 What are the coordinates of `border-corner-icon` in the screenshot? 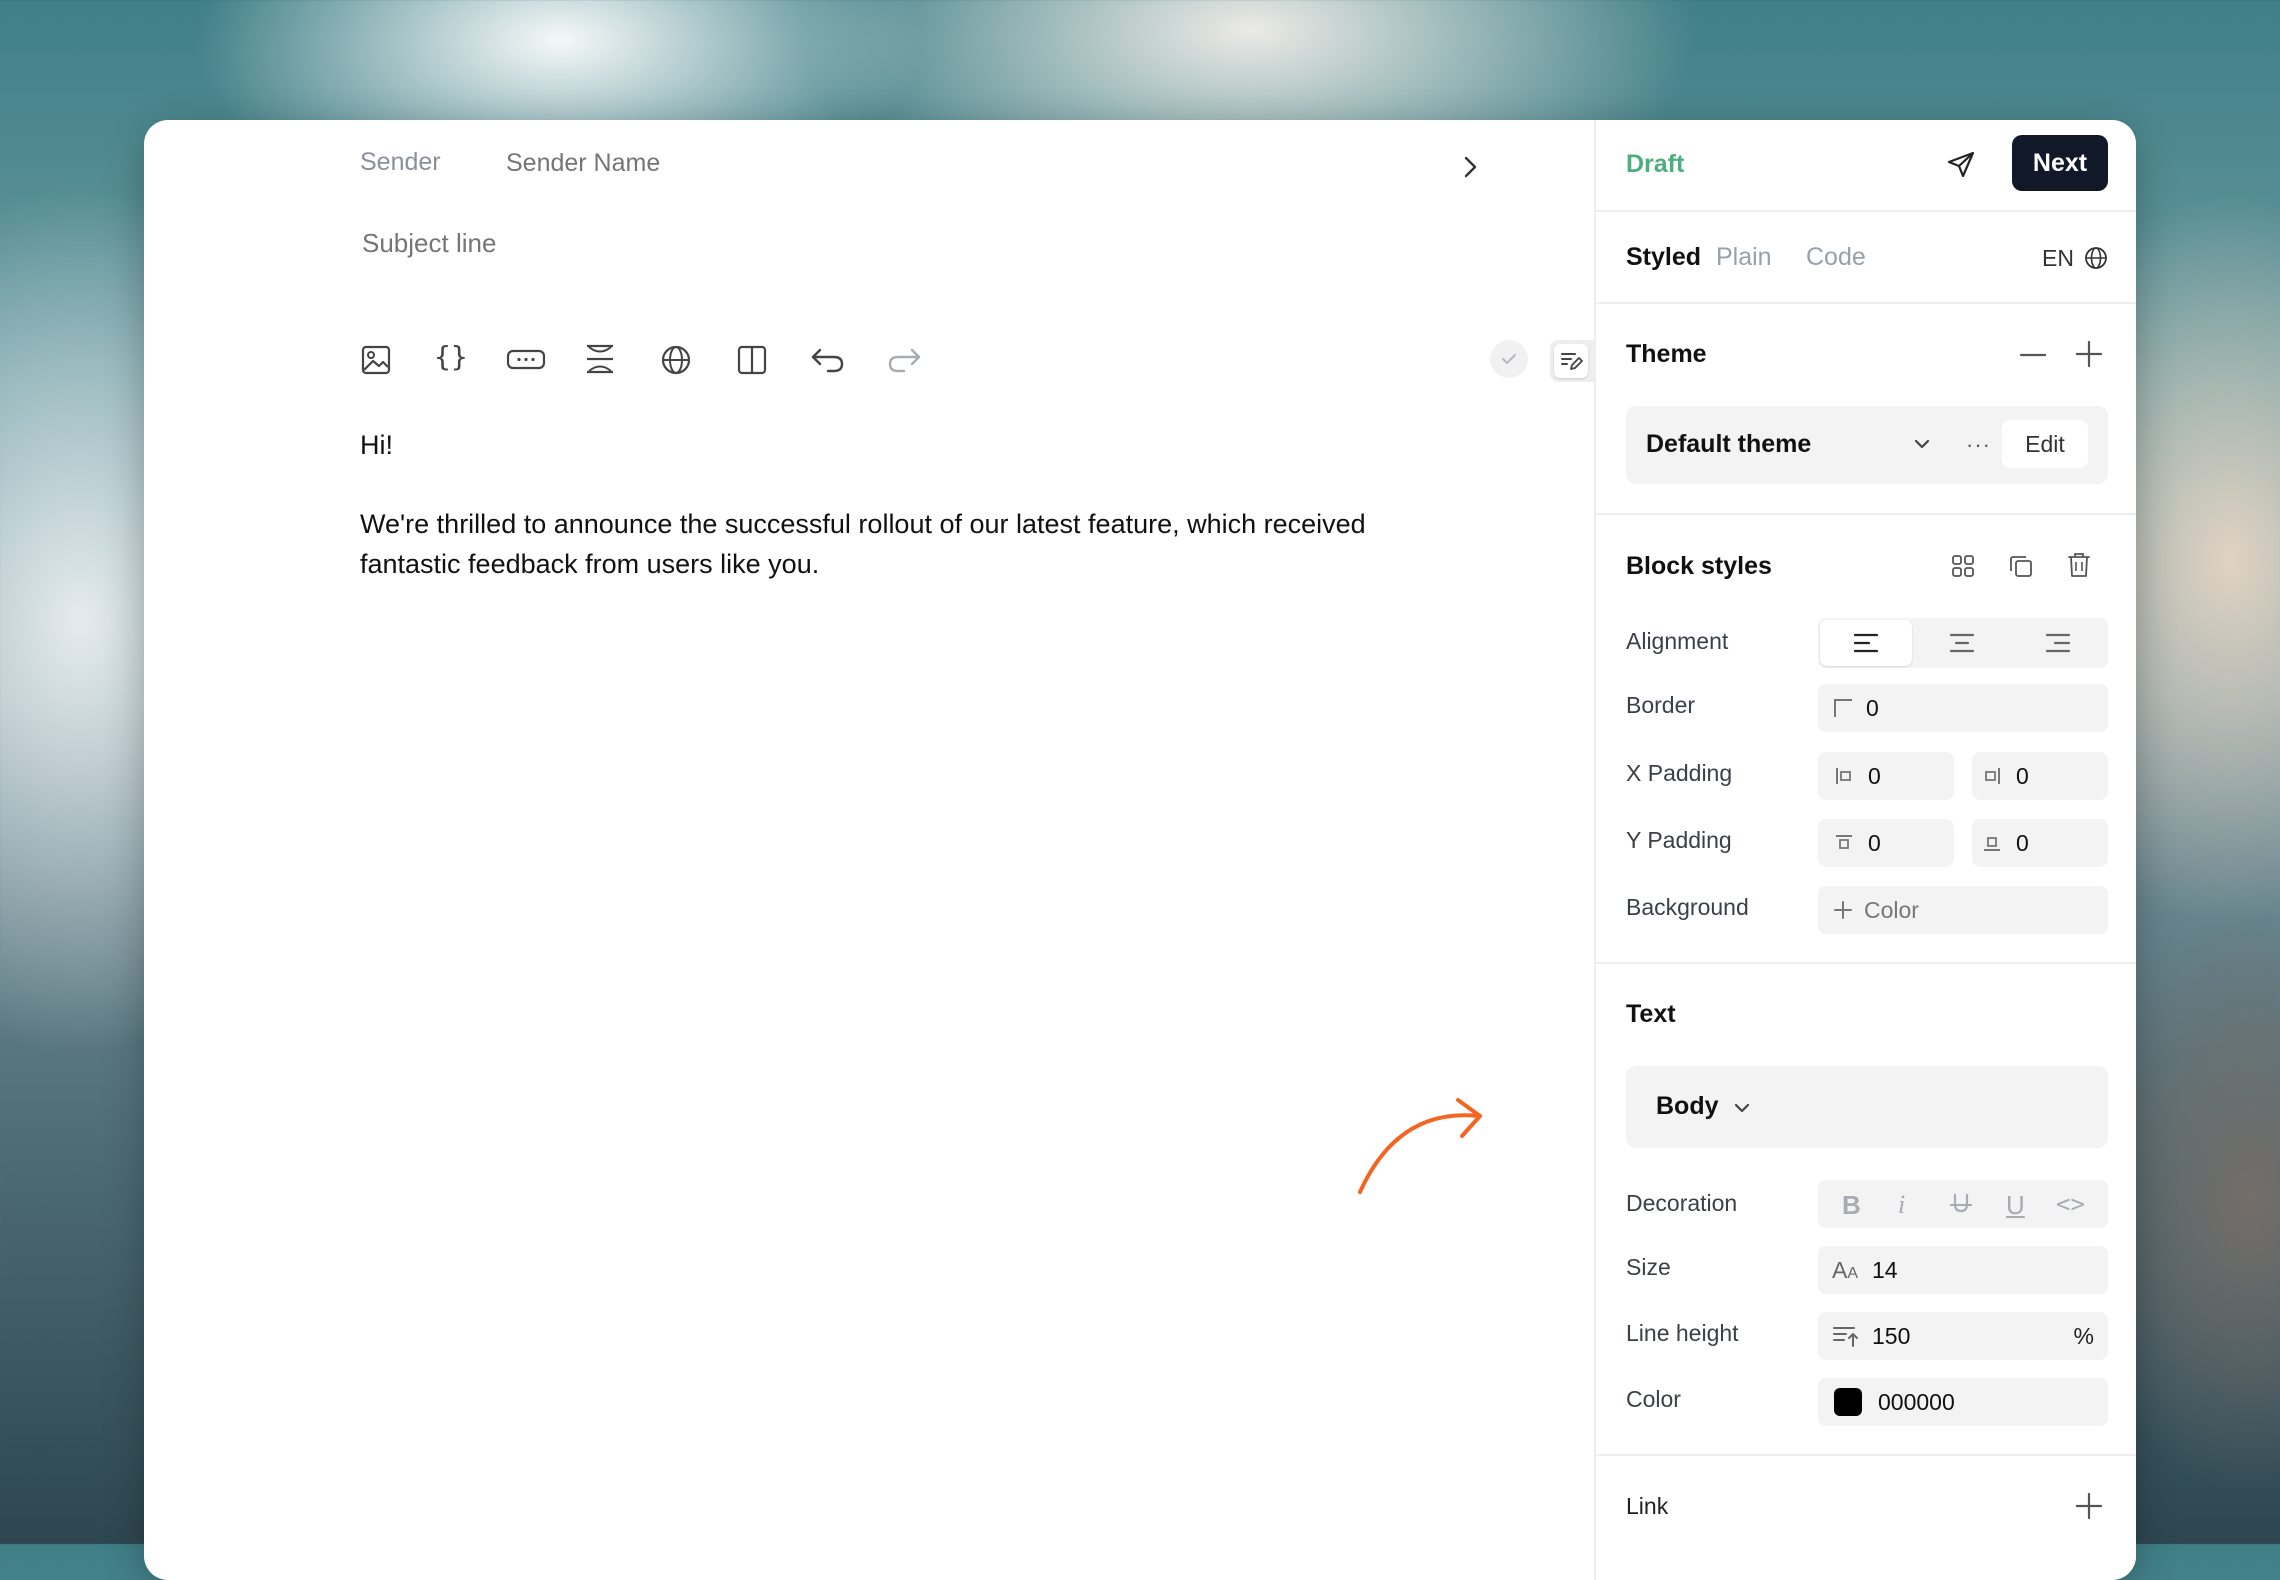 It's located at (1843, 708).